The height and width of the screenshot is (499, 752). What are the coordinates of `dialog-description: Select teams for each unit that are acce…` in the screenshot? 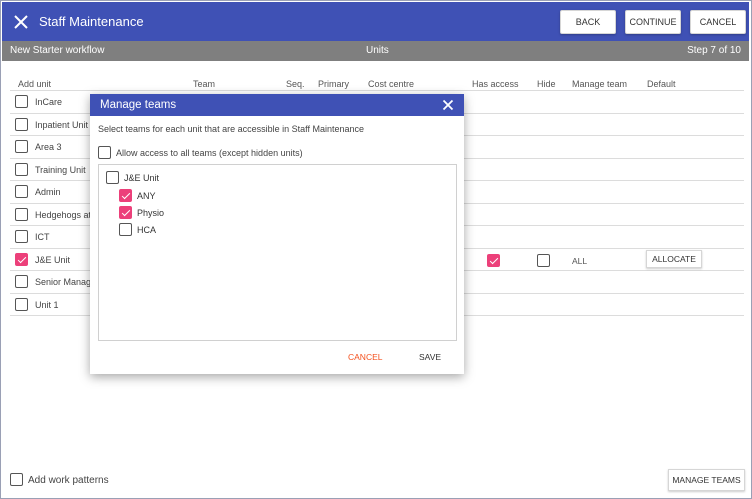 It's located at (231, 129).